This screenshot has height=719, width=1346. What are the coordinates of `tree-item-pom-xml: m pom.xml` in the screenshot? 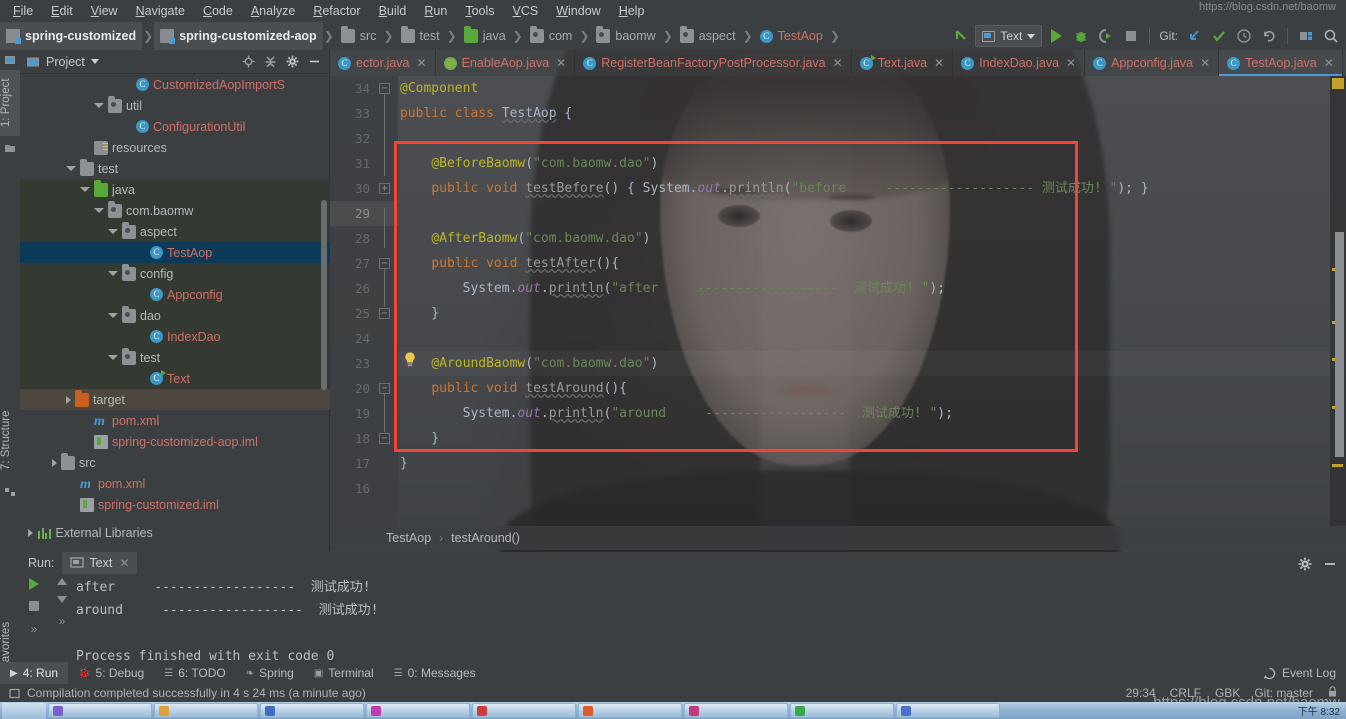 It's located at (175, 420).